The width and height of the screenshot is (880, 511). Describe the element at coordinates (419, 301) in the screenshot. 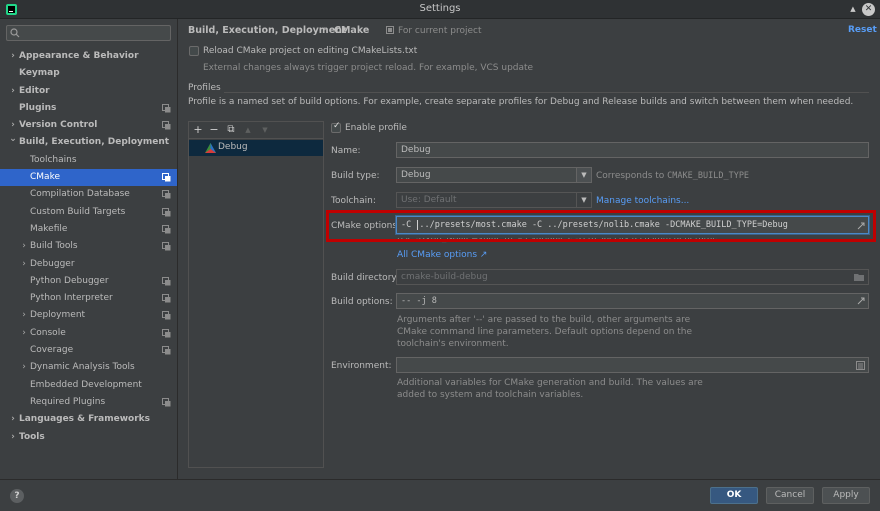

I see `build-options-value: -- -j 8` at that location.